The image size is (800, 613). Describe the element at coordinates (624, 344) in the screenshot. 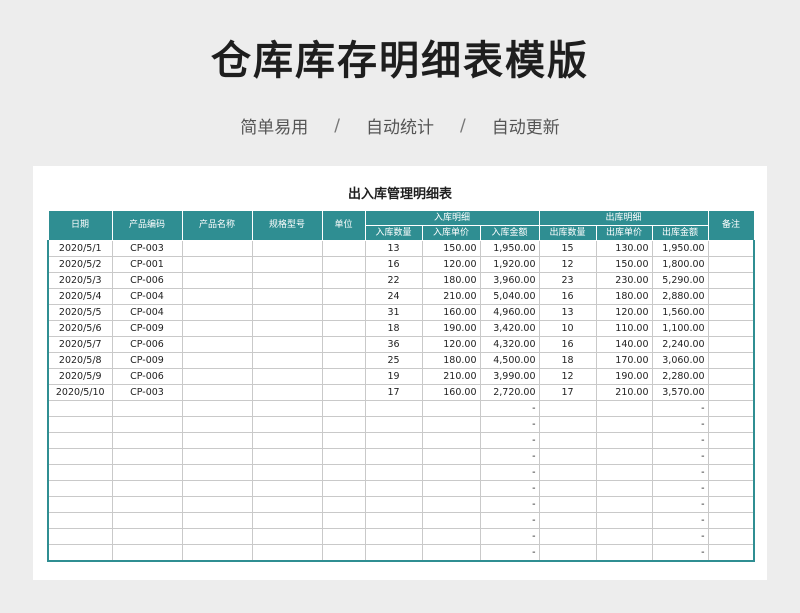

I see `cell-out-price: 140.00` at that location.